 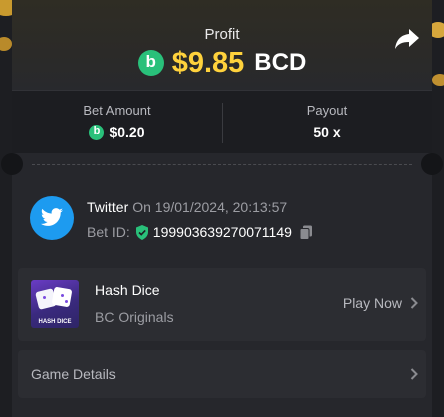 I want to click on payout-stat: Payout 50 x, so click(x=327, y=122).